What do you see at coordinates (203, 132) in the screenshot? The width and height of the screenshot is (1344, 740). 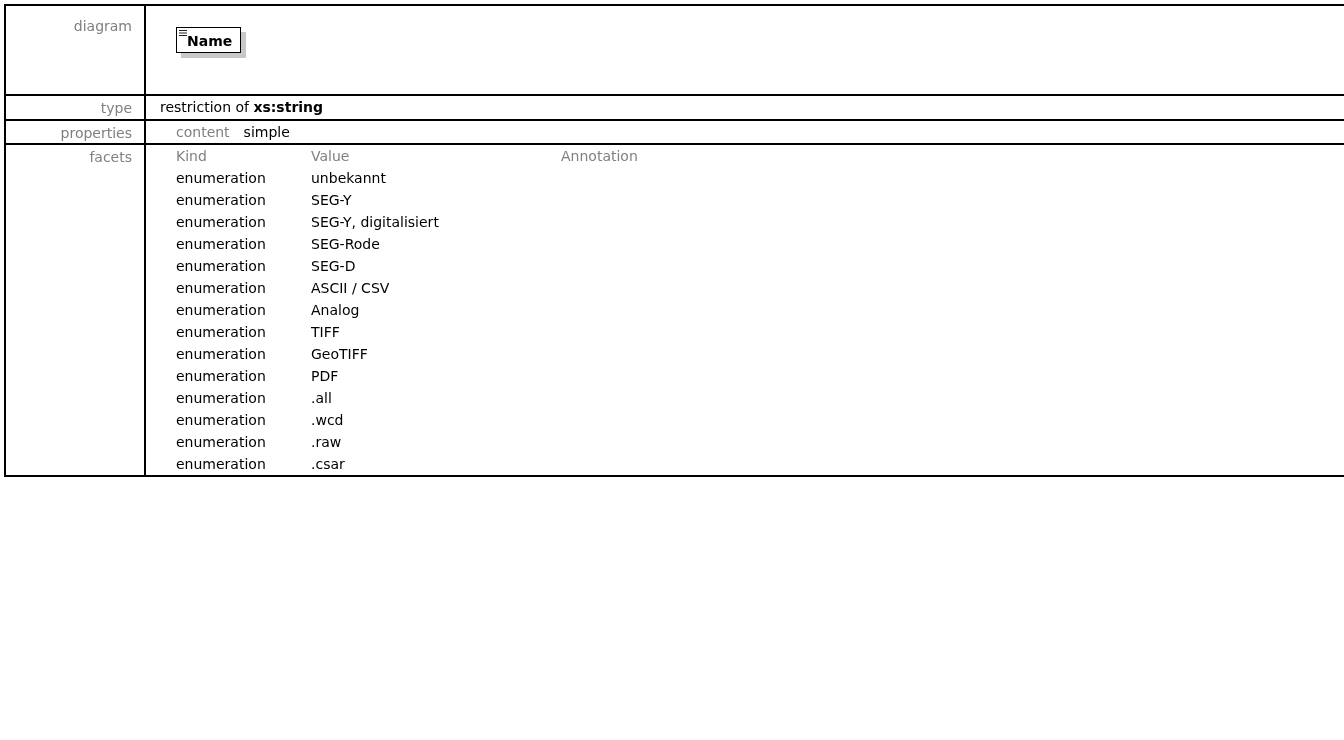 I see `property-key: content` at bounding box center [203, 132].